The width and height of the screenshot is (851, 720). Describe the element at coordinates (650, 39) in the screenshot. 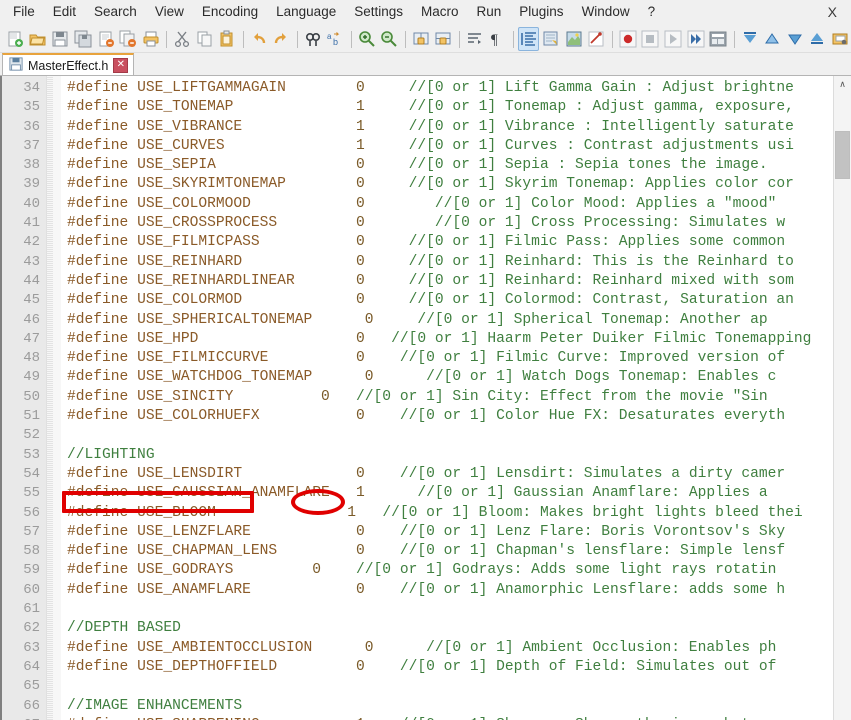

I see `stop-recording-icon` at that location.